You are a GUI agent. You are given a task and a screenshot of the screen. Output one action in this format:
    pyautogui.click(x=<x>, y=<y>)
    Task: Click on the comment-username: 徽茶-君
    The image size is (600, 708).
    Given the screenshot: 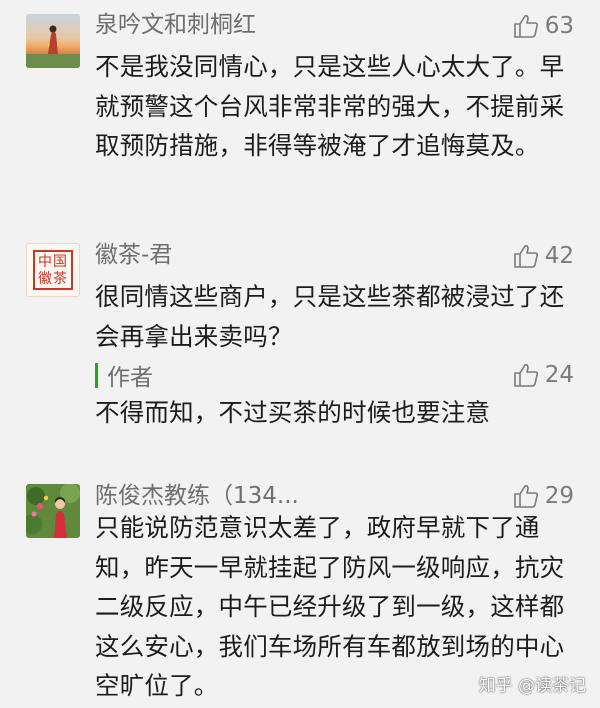 What is the action you would take?
    pyautogui.click(x=133, y=255)
    